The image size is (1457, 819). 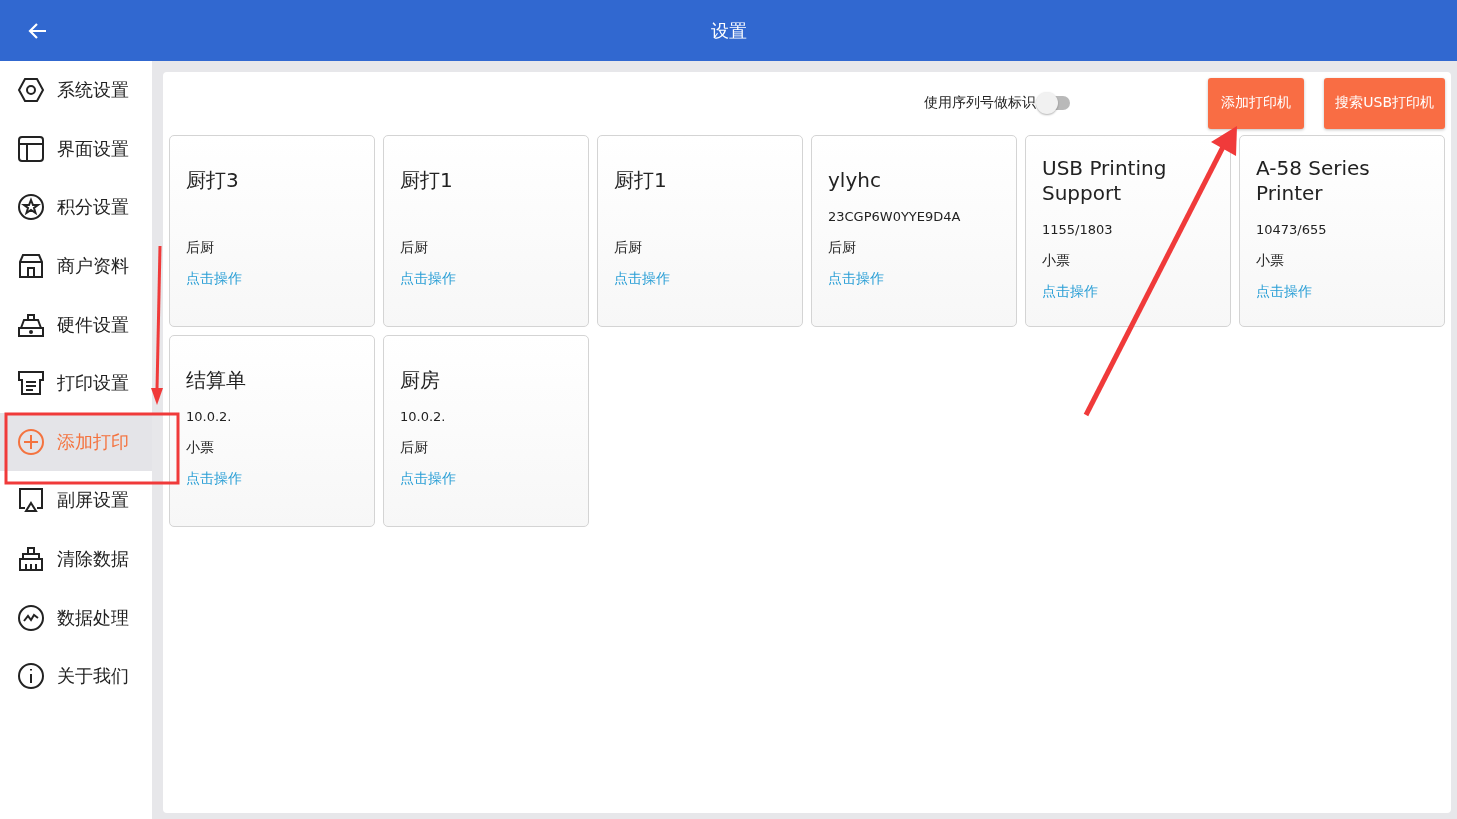 I want to click on printer-card: 厨打3 后厨 点击操作, so click(x=272, y=231).